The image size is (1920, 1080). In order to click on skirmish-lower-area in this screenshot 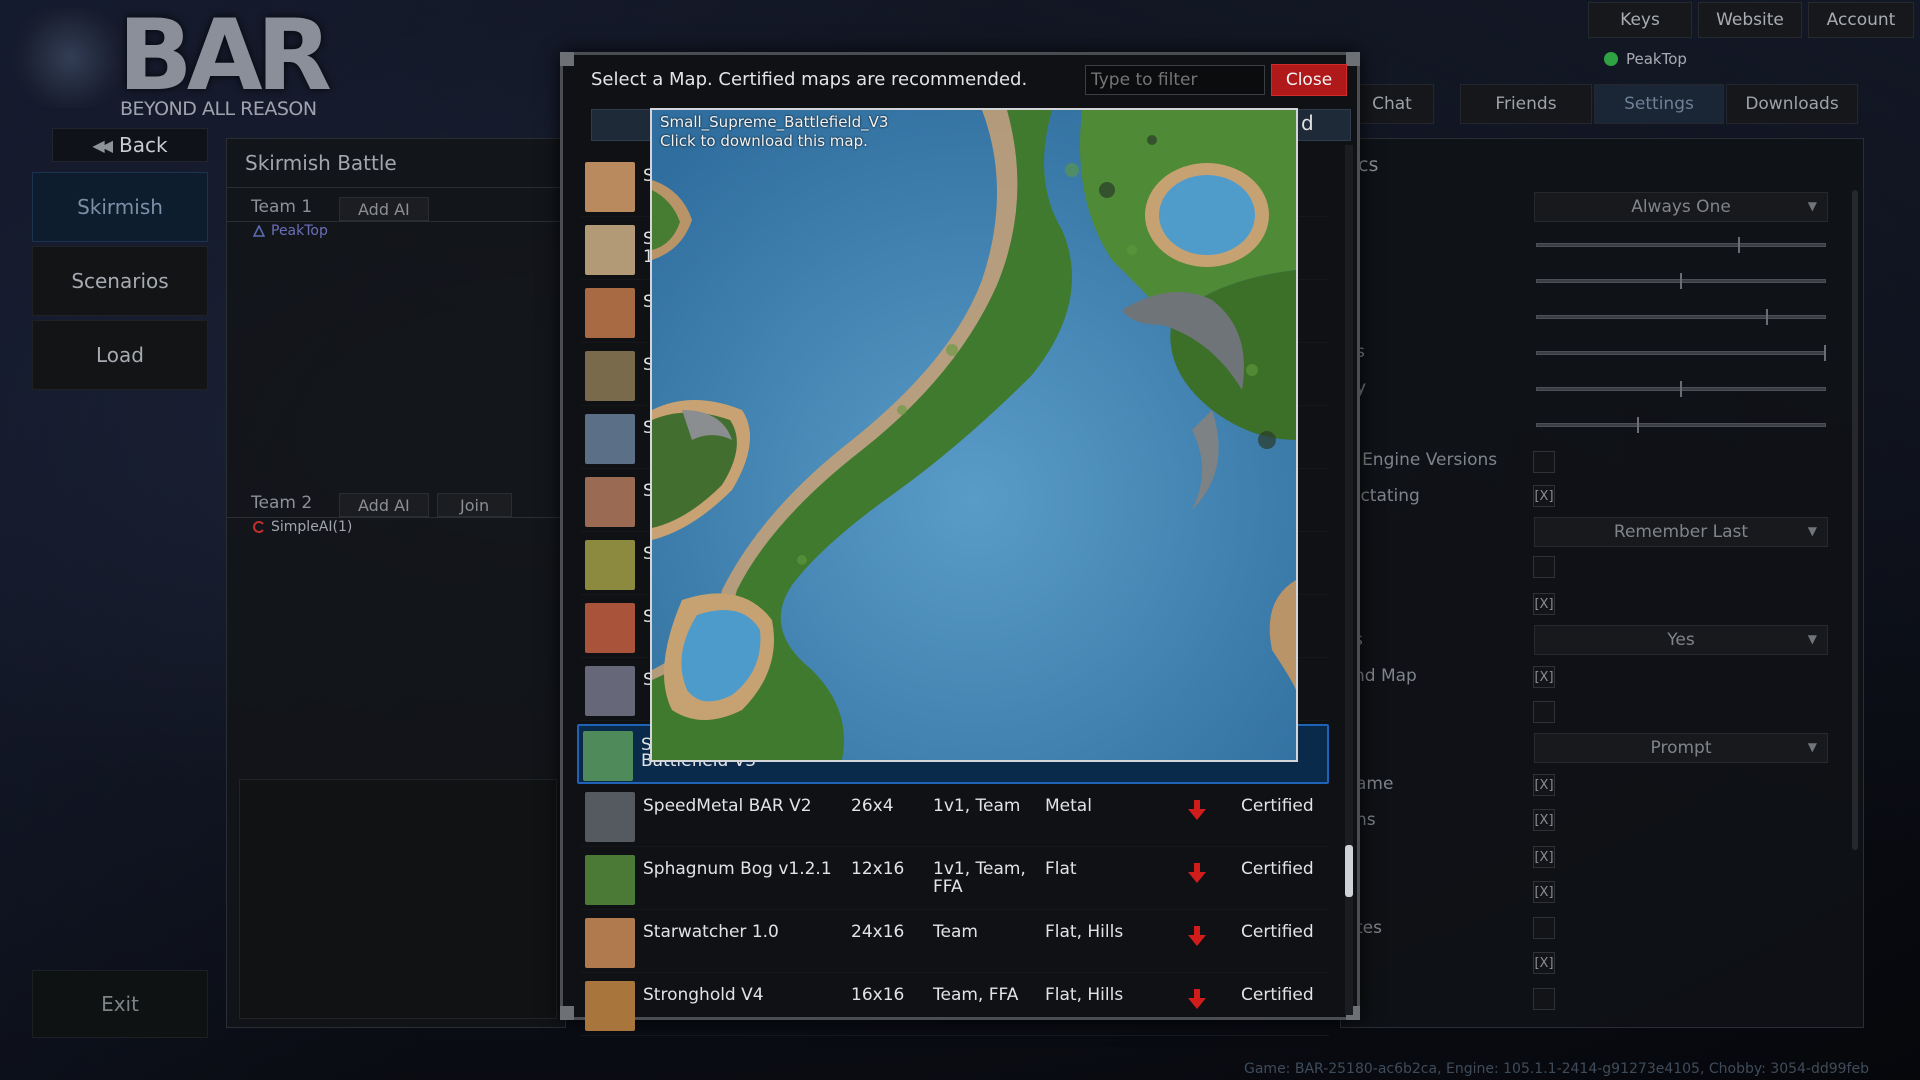, I will do `click(398, 899)`.